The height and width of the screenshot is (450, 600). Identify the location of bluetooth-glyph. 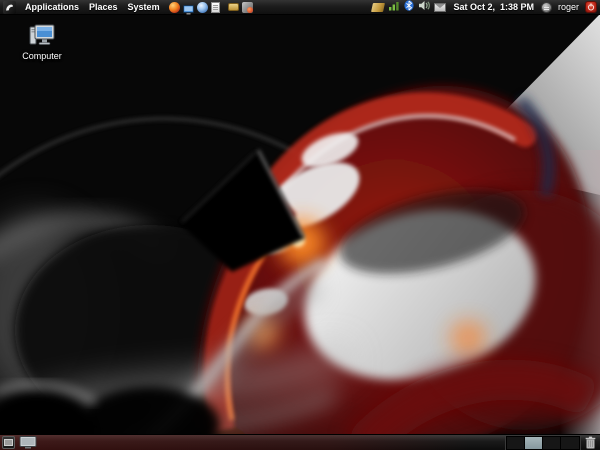
(409, 5).